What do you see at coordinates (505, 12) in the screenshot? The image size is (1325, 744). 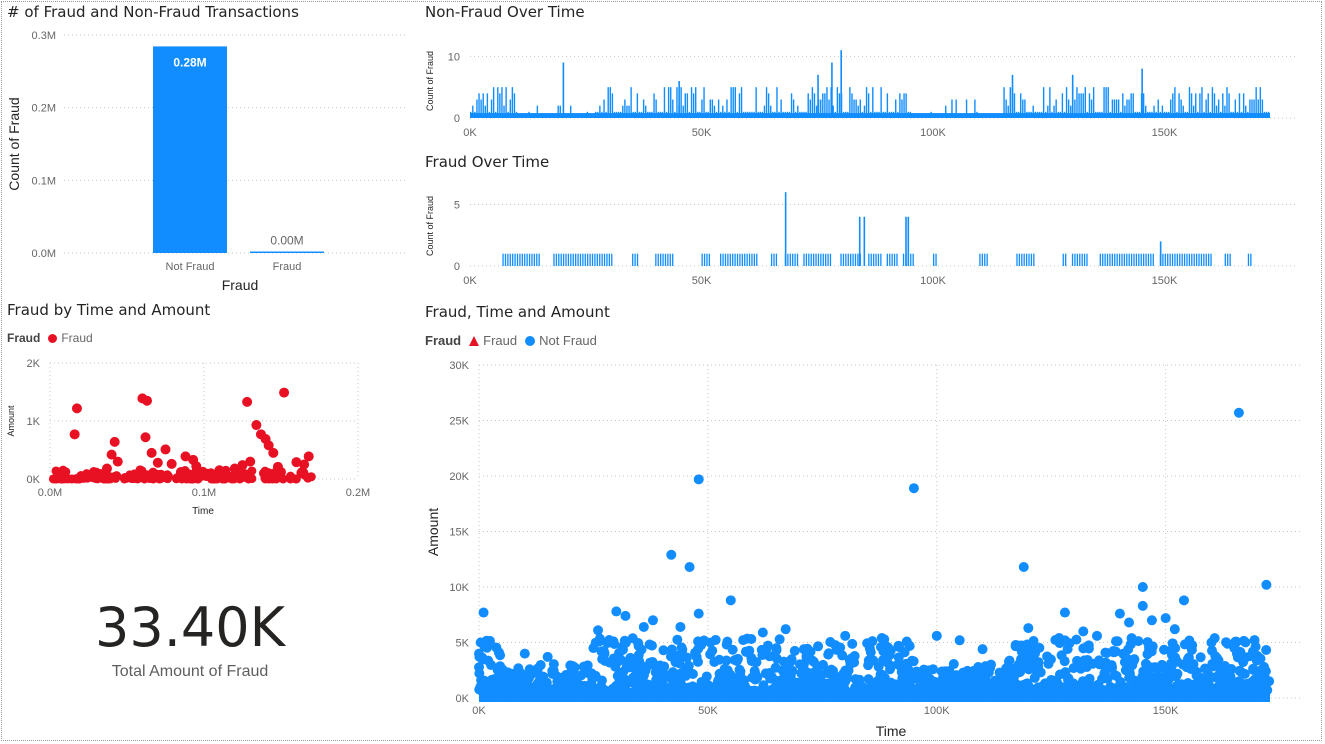 I see `nonfraud-chart-title: Non-Fraud Over Time` at bounding box center [505, 12].